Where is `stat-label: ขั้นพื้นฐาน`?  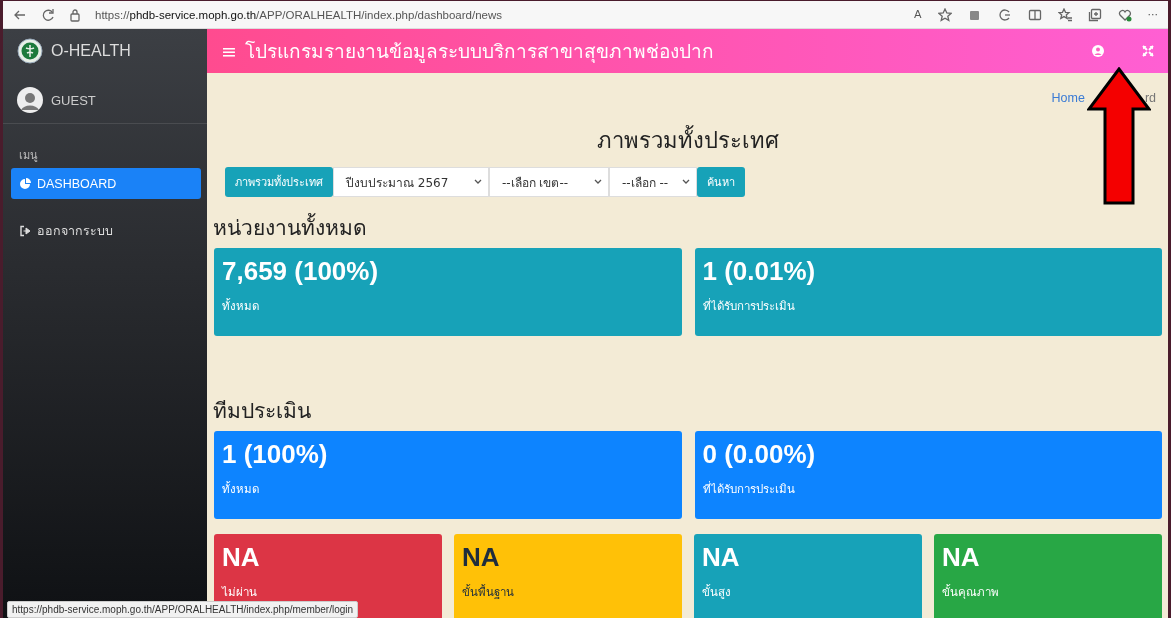
stat-label: ขั้นพื้นฐาน is located at coordinates (488, 592).